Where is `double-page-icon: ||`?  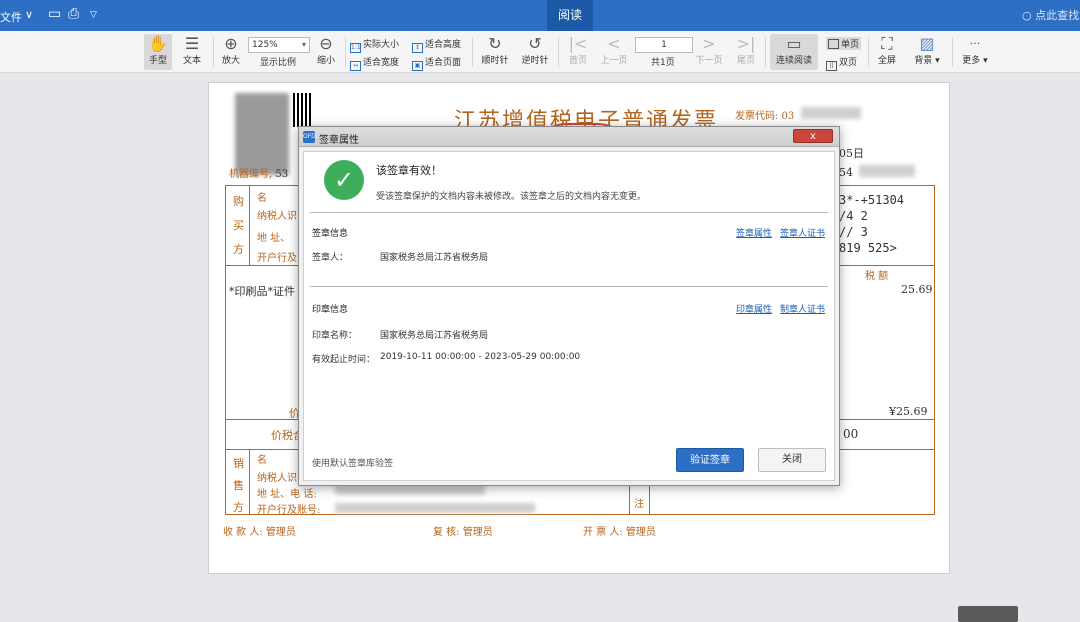
double-page-icon: || is located at coordinates (831, 66).